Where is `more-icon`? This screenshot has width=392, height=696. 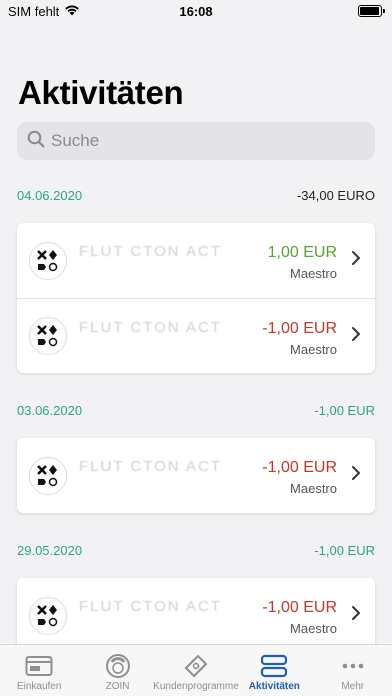 more-icon is located at coordinates (353, 666).